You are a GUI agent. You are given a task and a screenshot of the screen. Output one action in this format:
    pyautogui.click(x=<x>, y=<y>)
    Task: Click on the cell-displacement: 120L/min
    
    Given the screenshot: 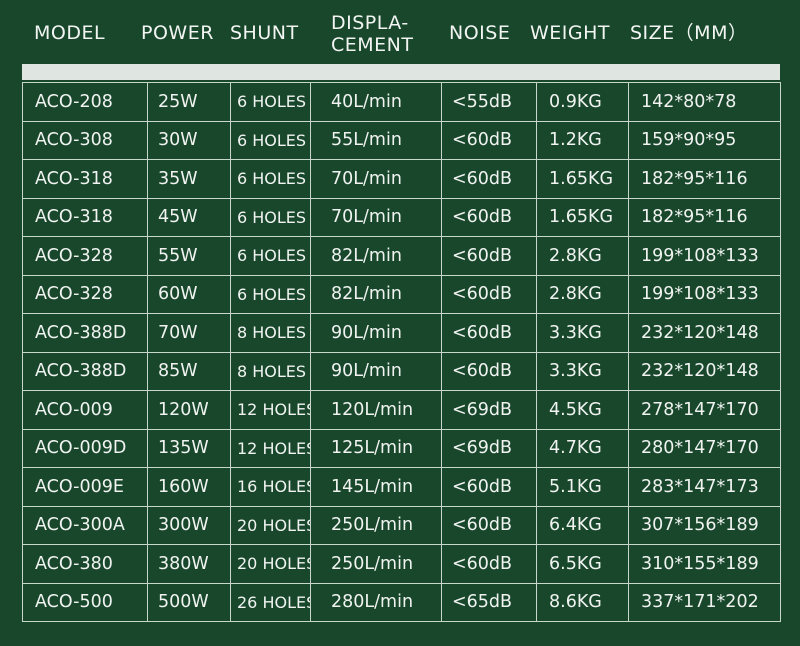 What is the action you would take?
    pyautogui.click(x=376, y=410)
    